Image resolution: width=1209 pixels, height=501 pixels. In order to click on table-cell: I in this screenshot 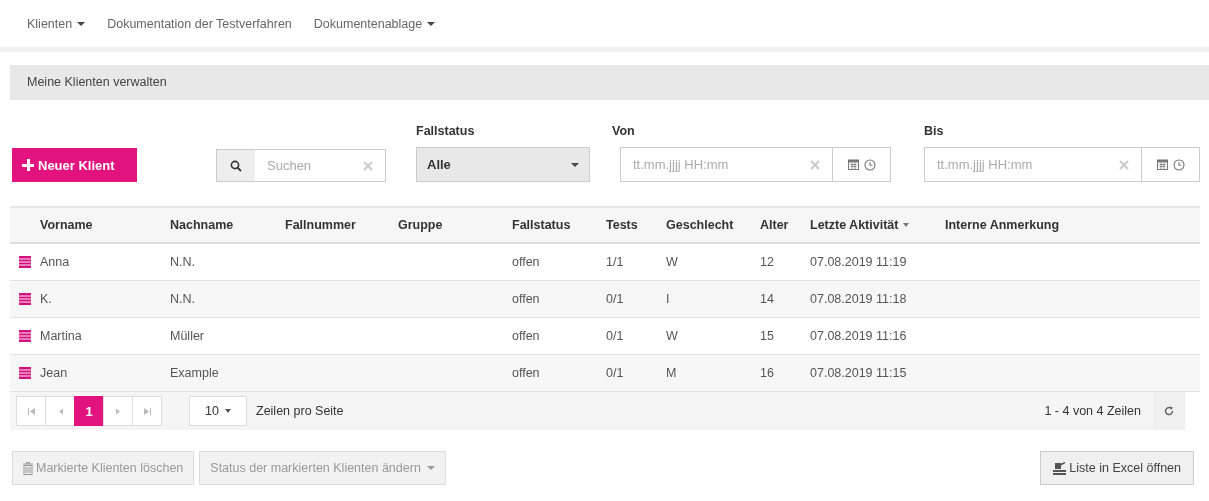, I will do `click(668, 299)`.